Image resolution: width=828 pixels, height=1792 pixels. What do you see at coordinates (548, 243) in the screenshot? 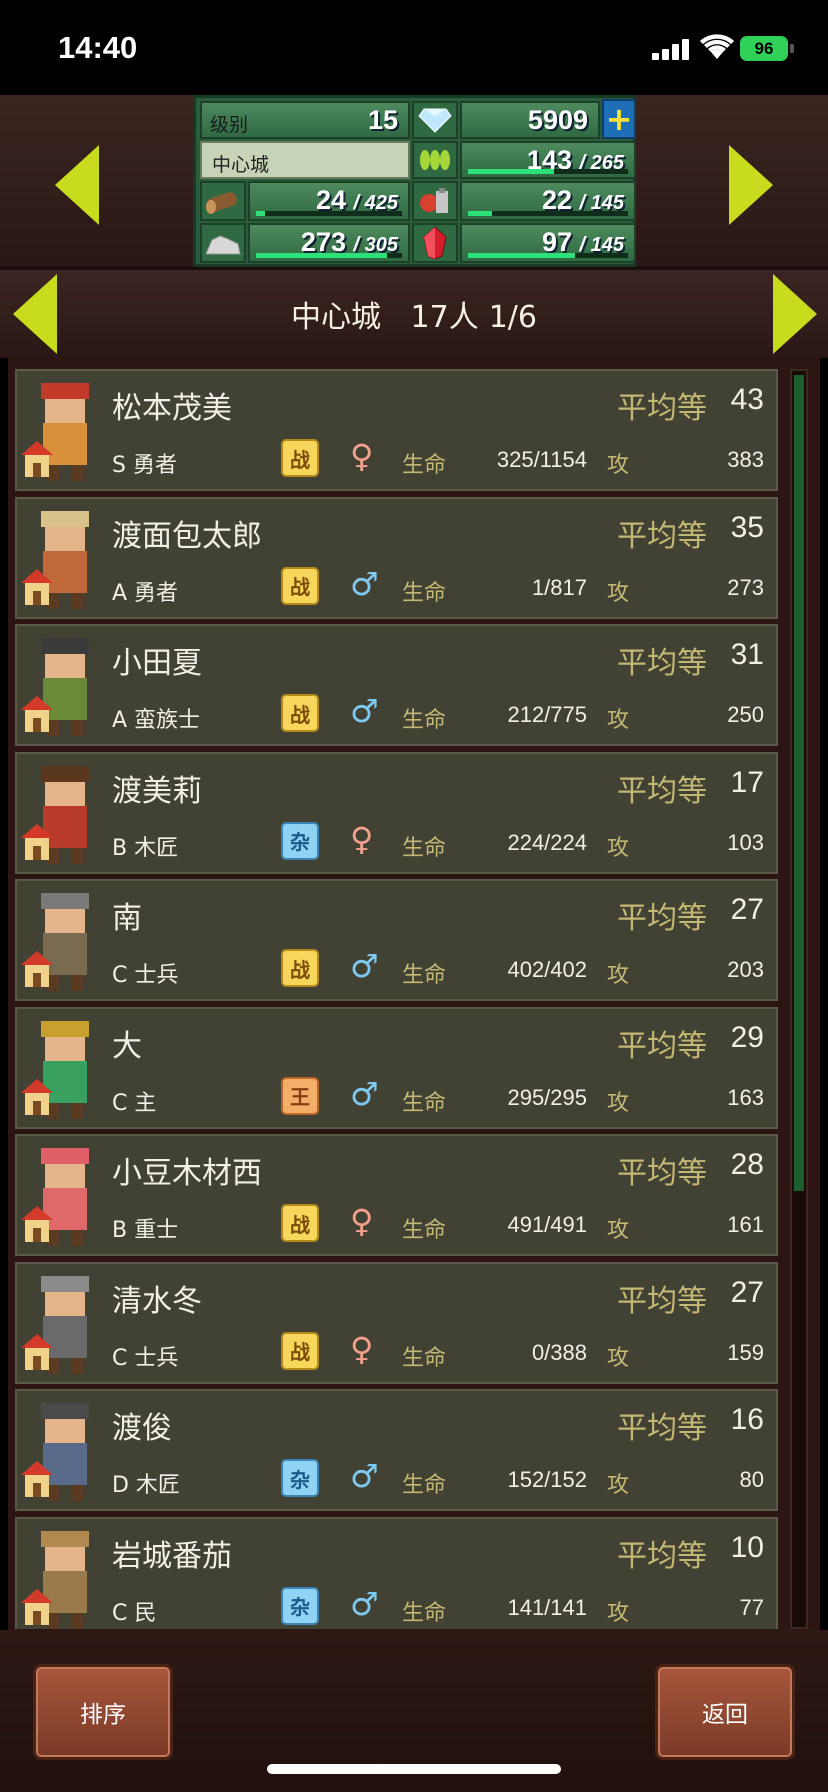
I see `crystal-cell: 97 / 145` at bounding box center [548, 243].